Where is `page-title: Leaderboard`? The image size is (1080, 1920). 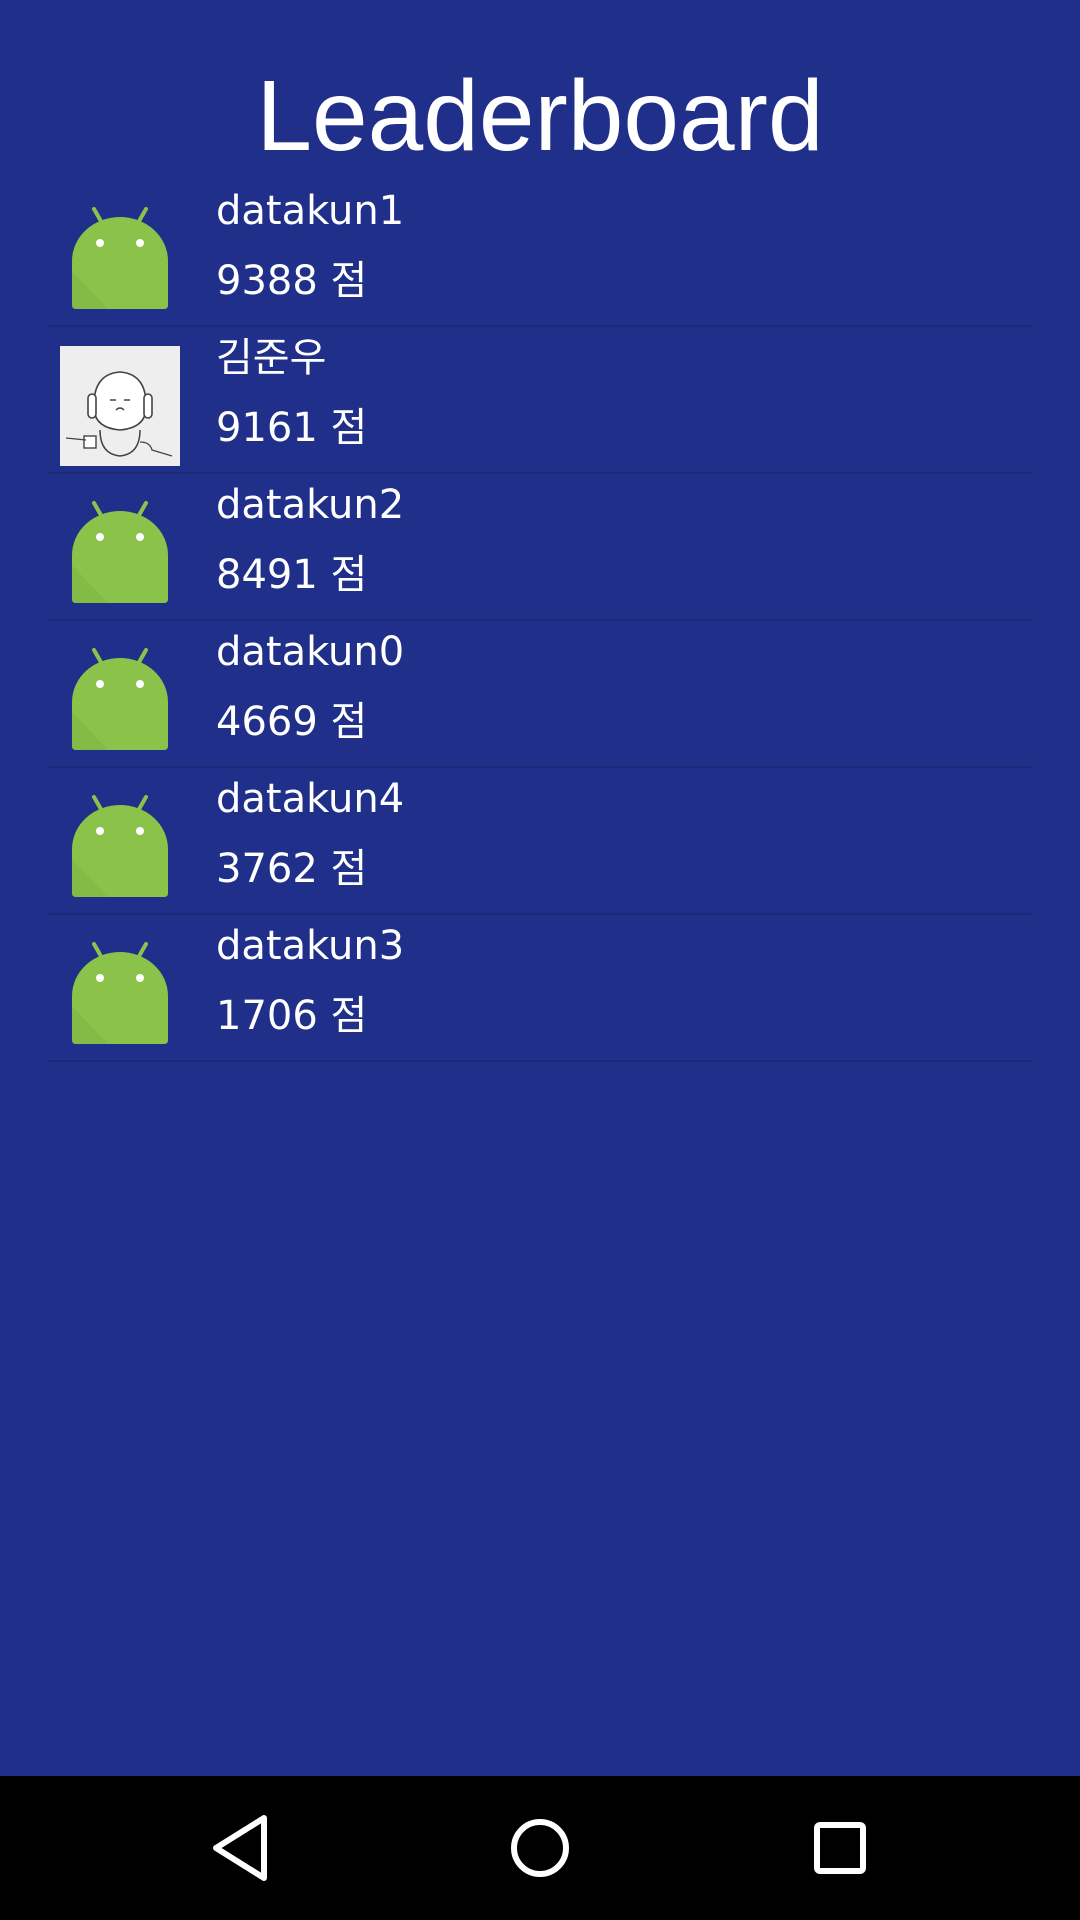 page-title: Leaderboard is located at coordinates (540, 116).